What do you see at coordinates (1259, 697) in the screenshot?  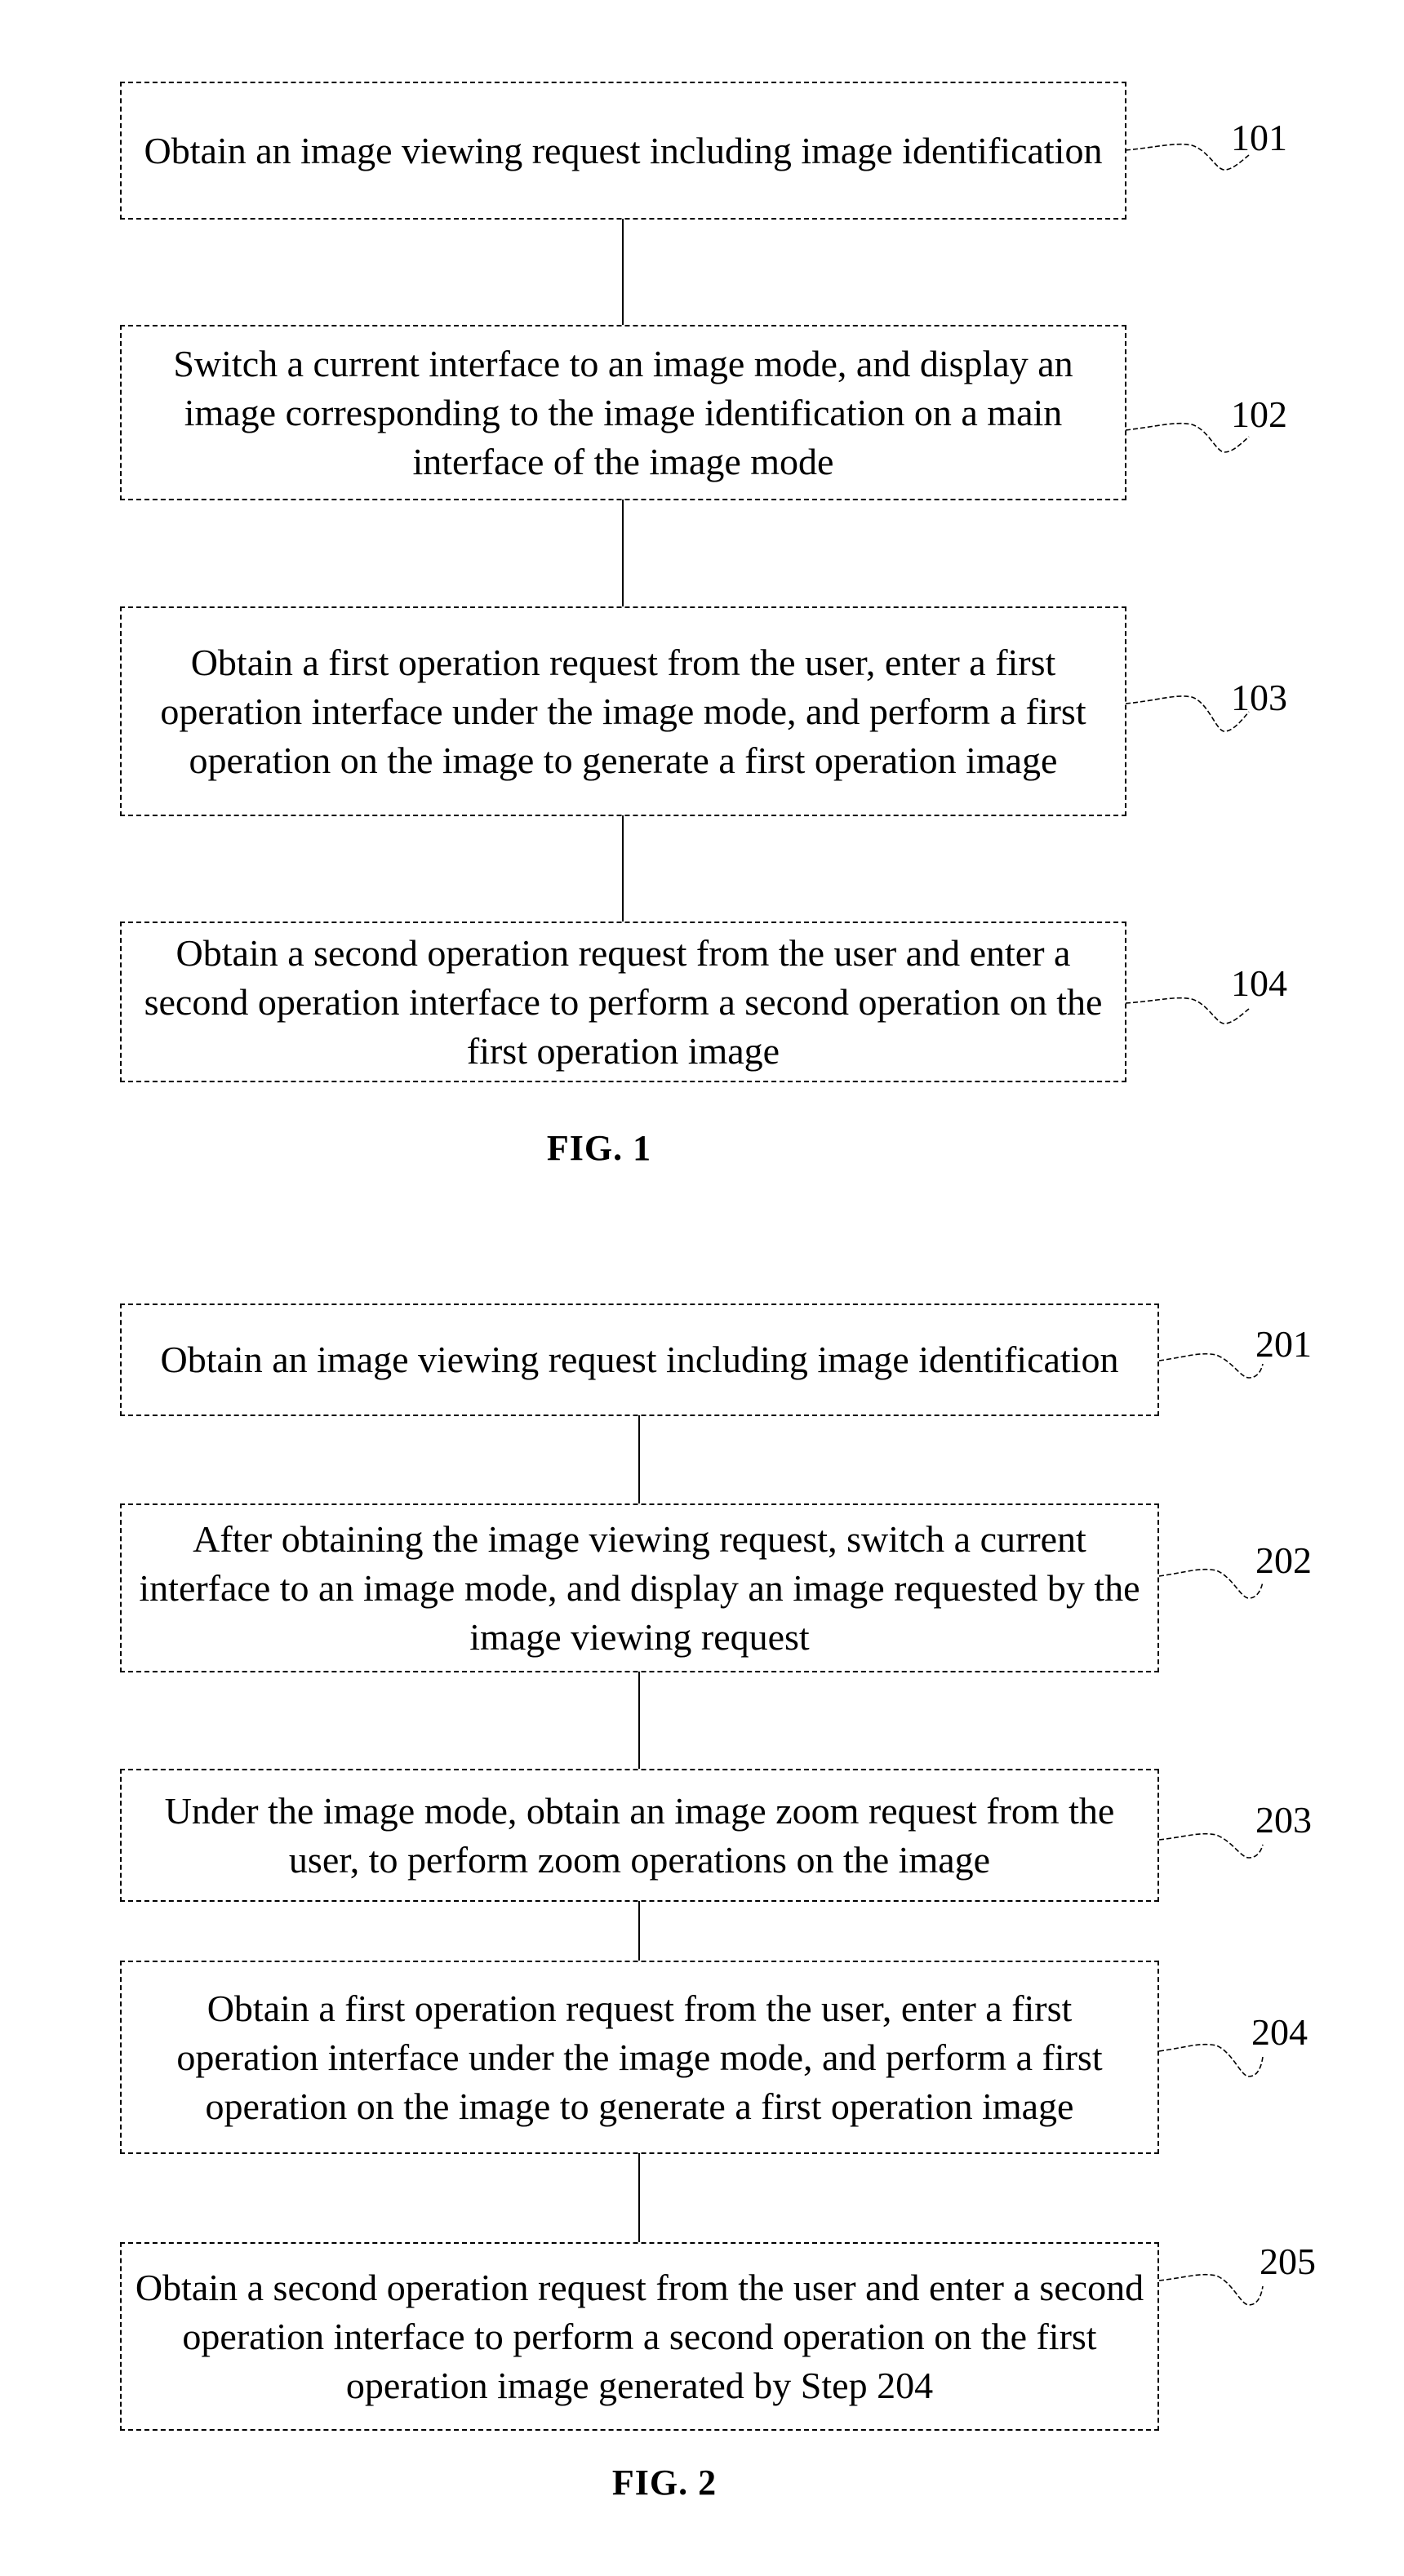 I see `ref-label-103: 103` at bounding box center [1259, 697].